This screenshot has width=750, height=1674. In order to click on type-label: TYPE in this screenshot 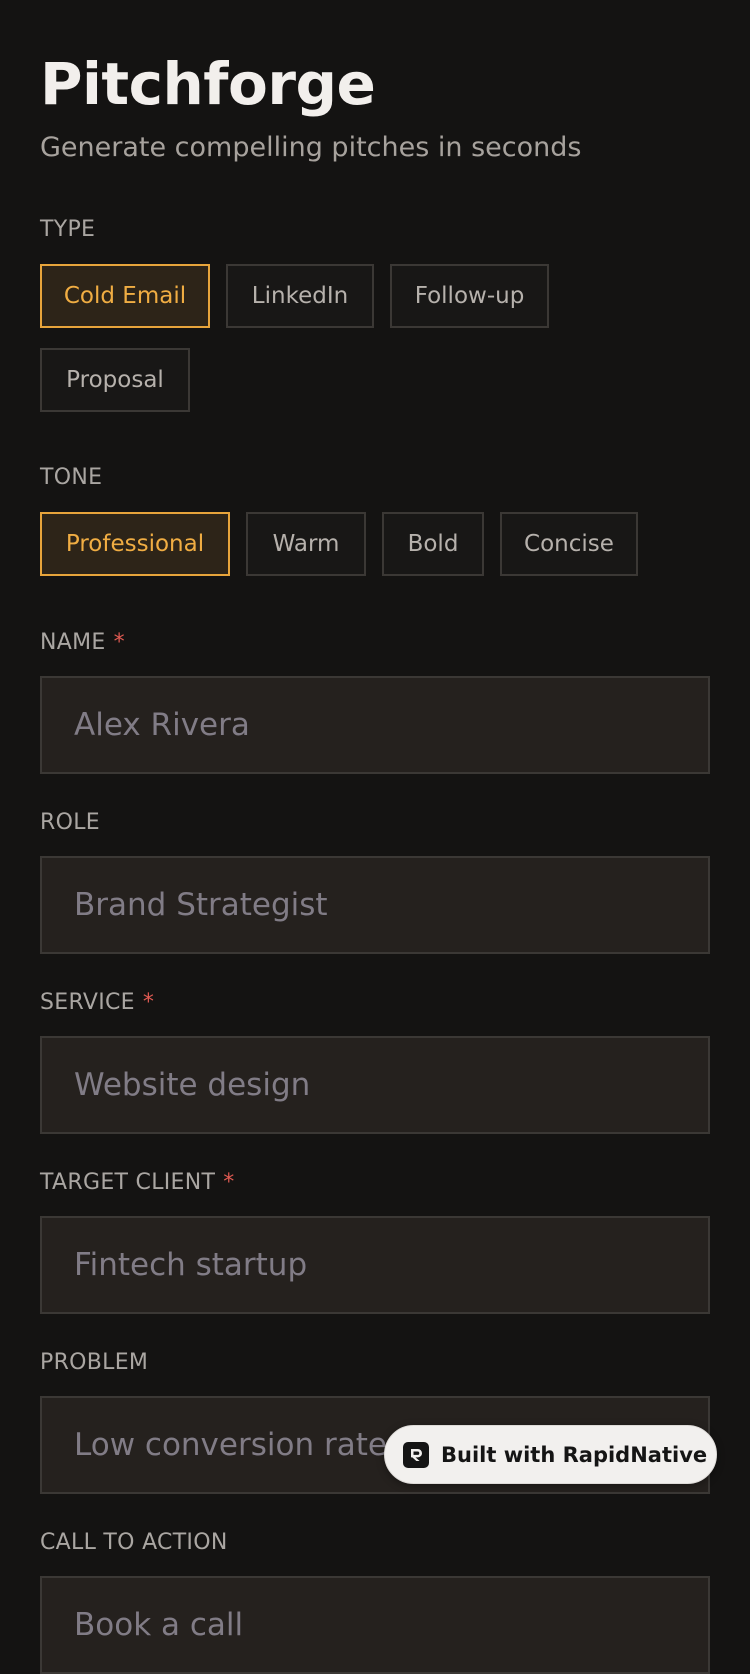, I will do `click(68, 229)`.